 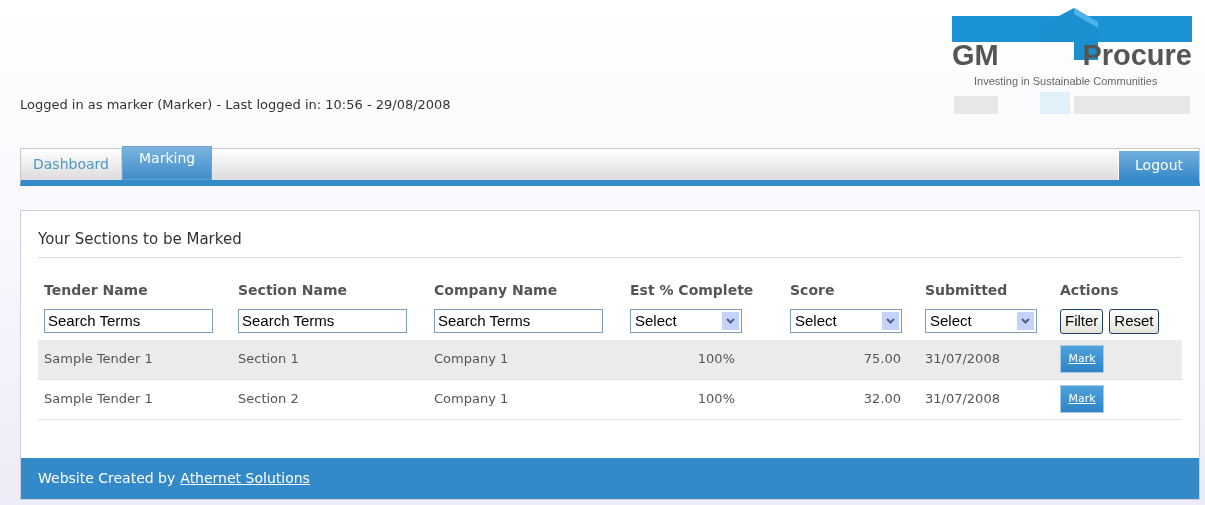 I want to click on column-header: Company Name, so click(x=496, y=290).